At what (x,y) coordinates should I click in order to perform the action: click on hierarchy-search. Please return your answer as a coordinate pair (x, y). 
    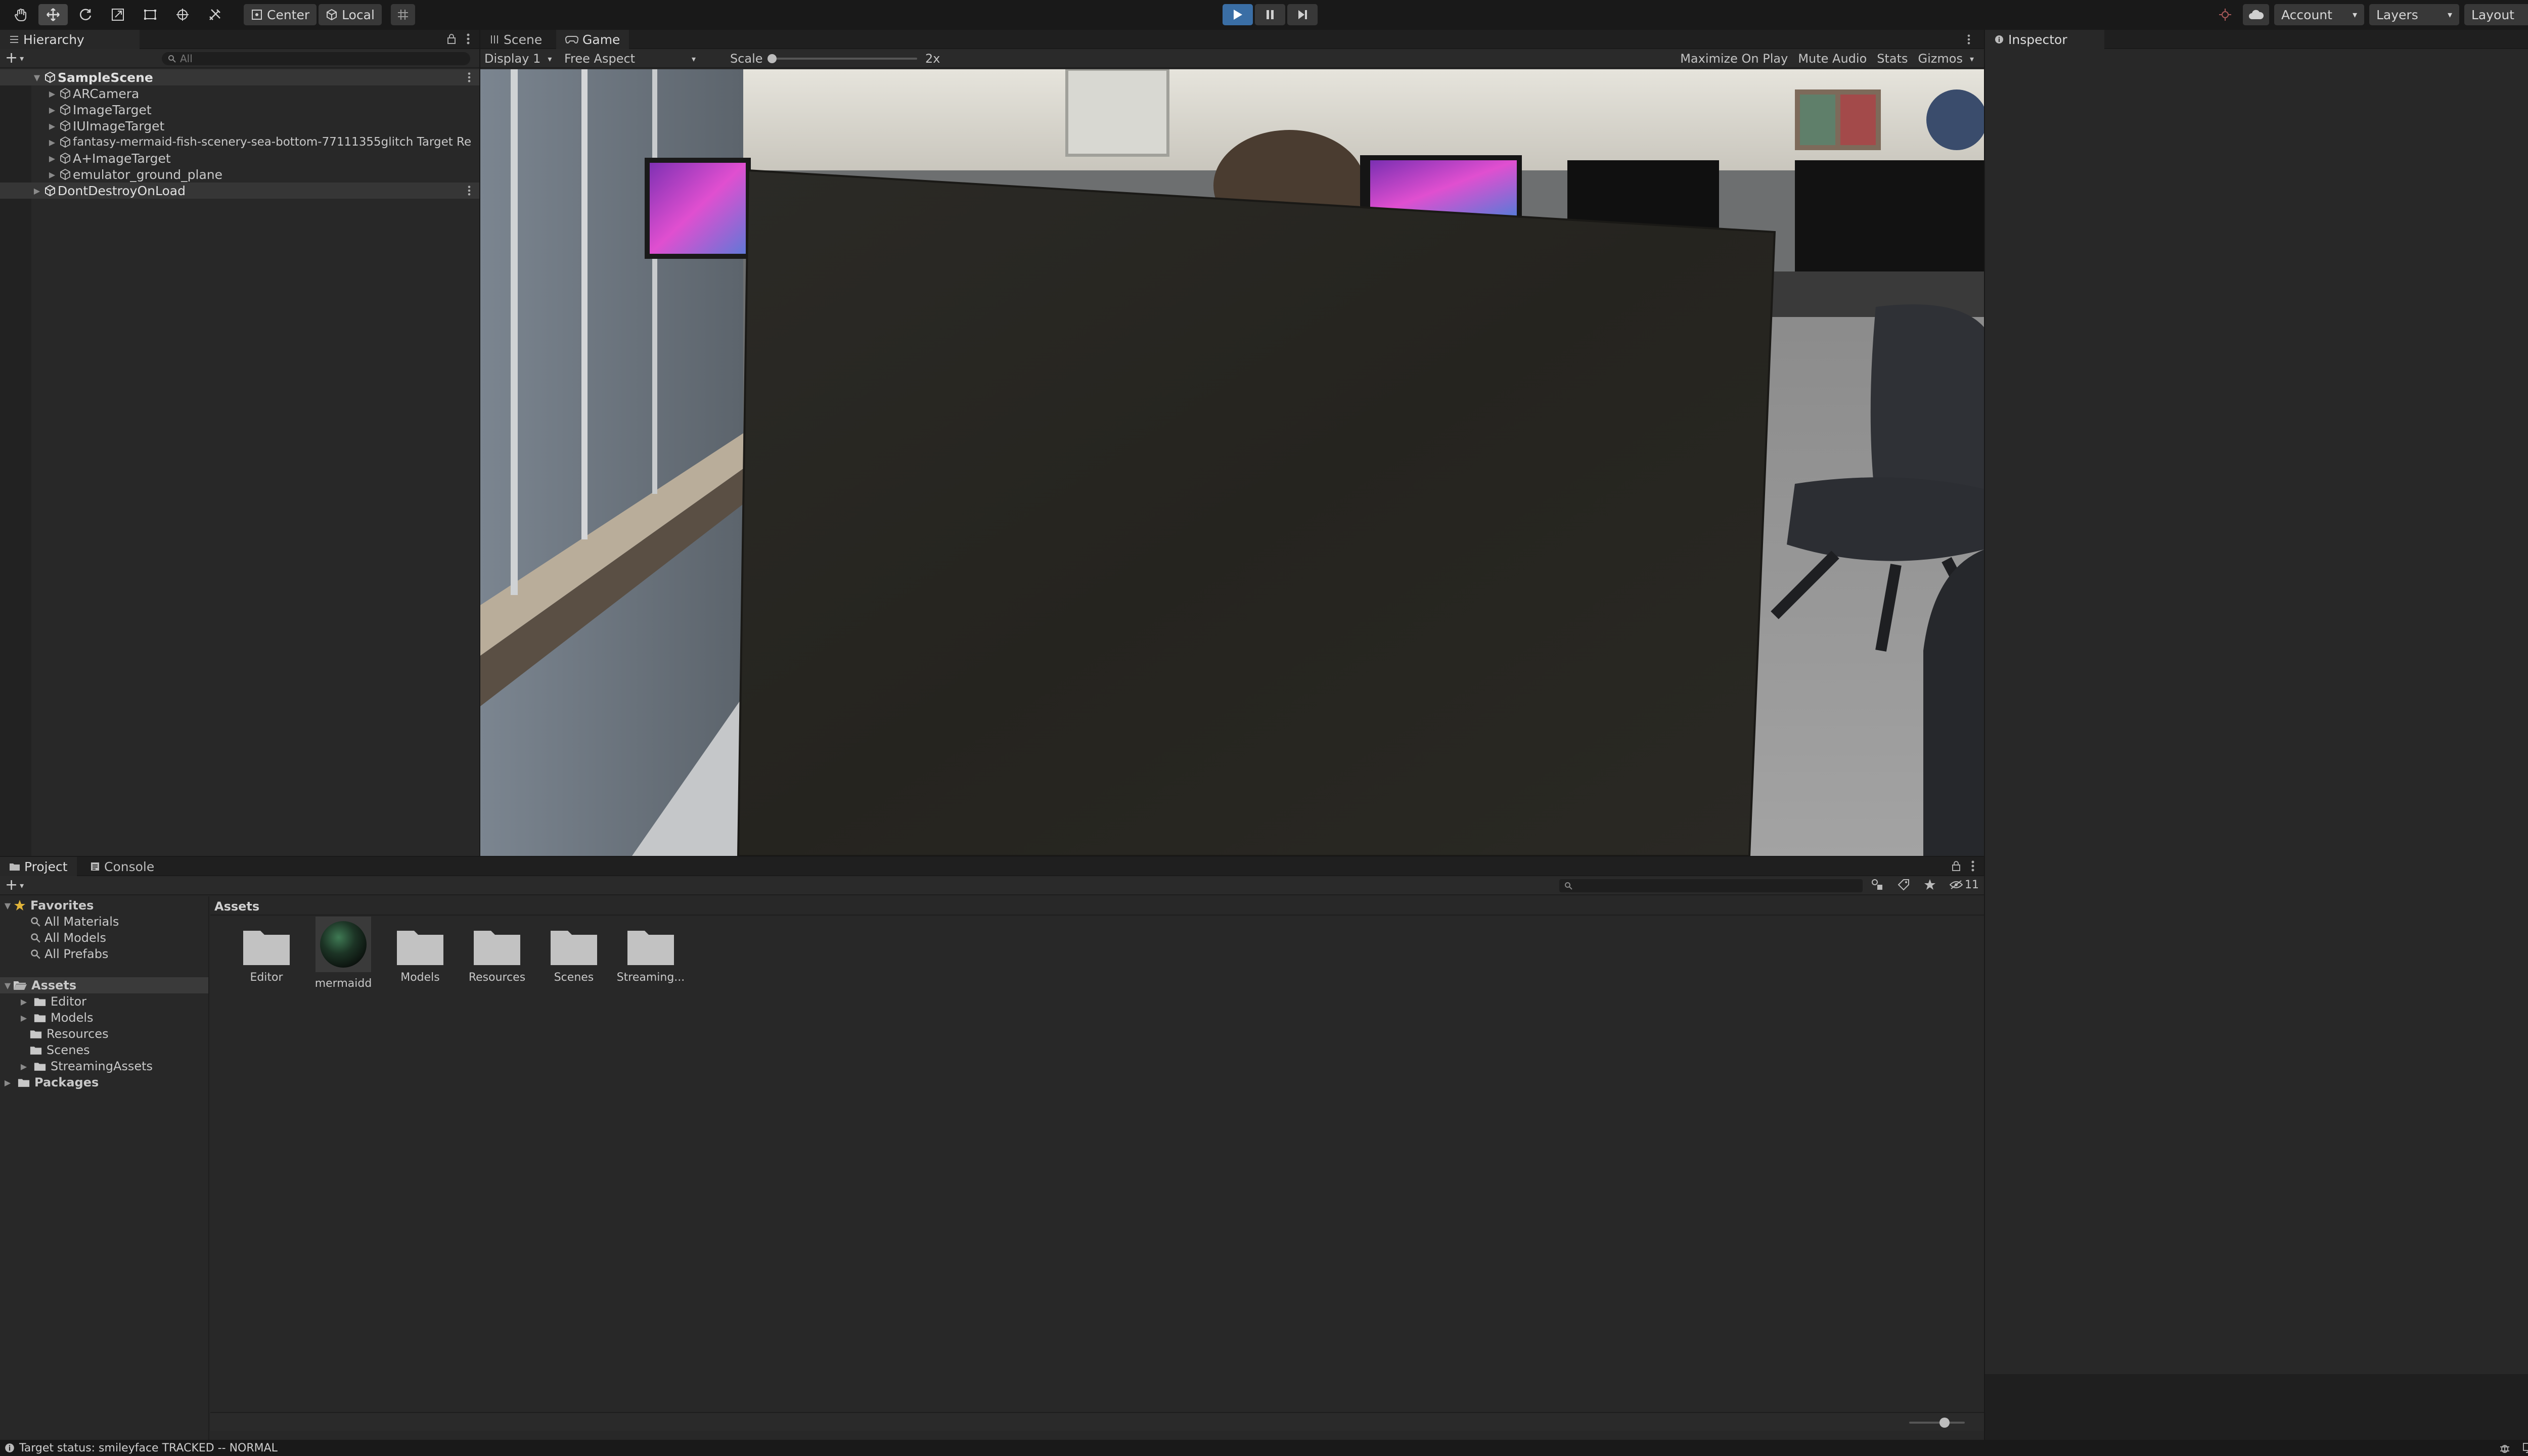
    Looking at the image, I should click on (316, 58).